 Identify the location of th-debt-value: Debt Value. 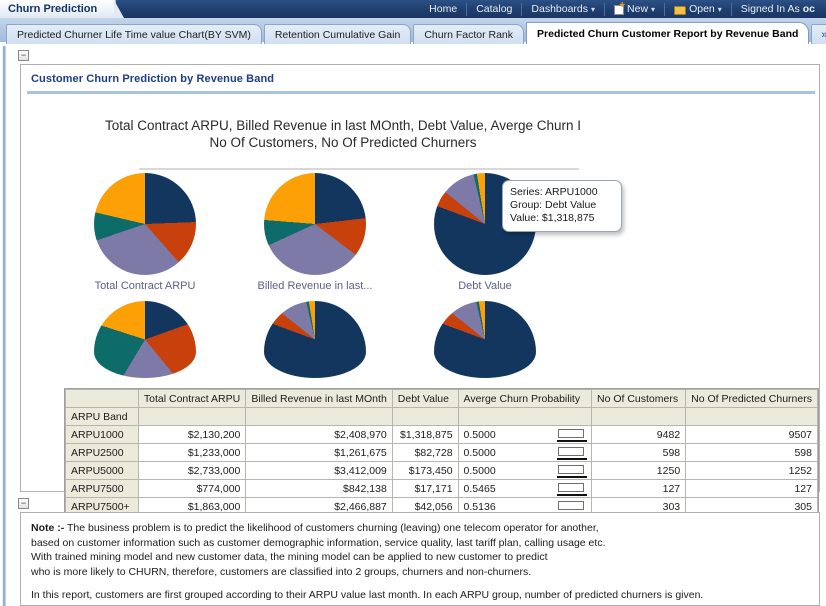
(425, 398).